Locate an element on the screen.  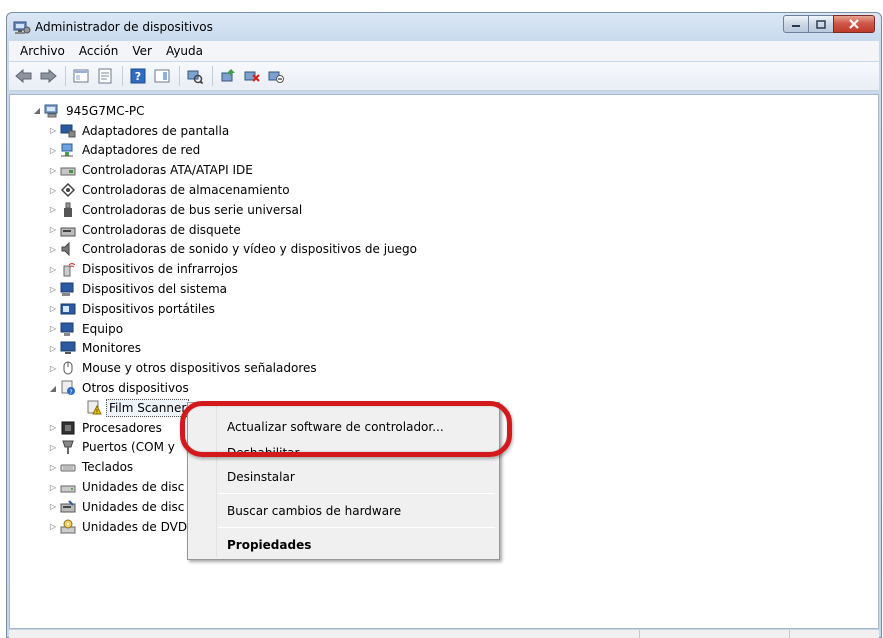
close-icon is located at coordinates (854, 24).